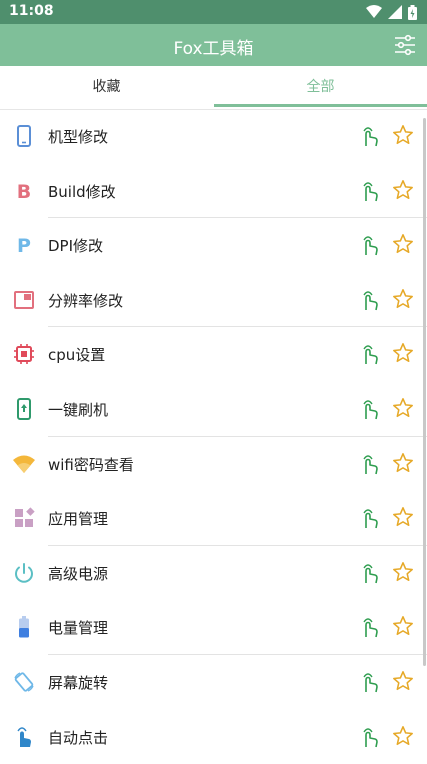 This screenshot has height=764, width=427. What do you see at coordinates (213, 354) in the screenshot?
I see `list-item: cpu设置` at bounding box center [213, 354].